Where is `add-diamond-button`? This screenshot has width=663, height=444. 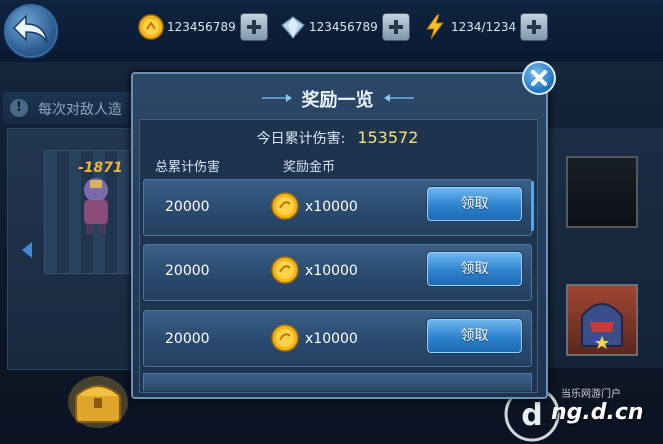
add-diamond-button is located at coordinates (395, 27).